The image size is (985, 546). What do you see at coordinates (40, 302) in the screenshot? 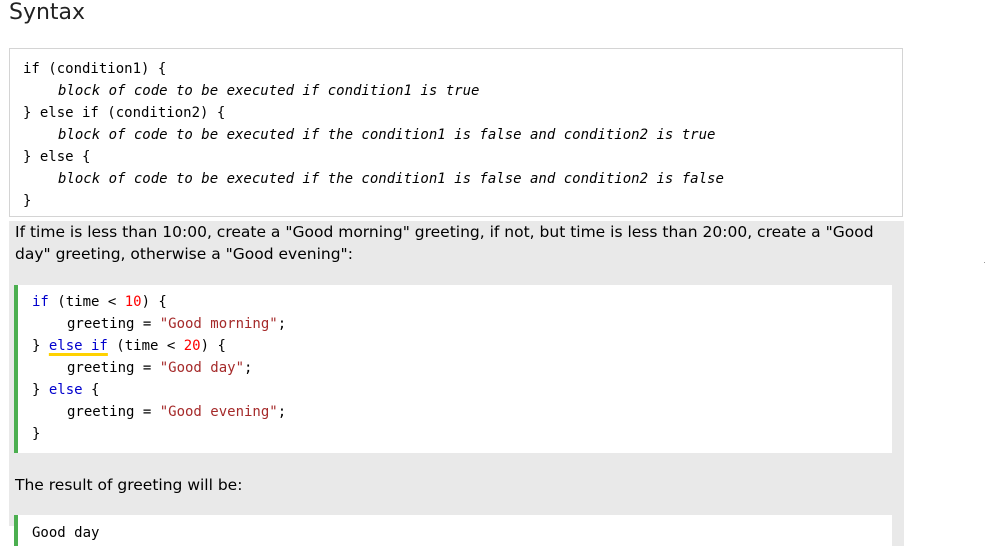
I see `keyword: if` at bounding box center [40, 302].